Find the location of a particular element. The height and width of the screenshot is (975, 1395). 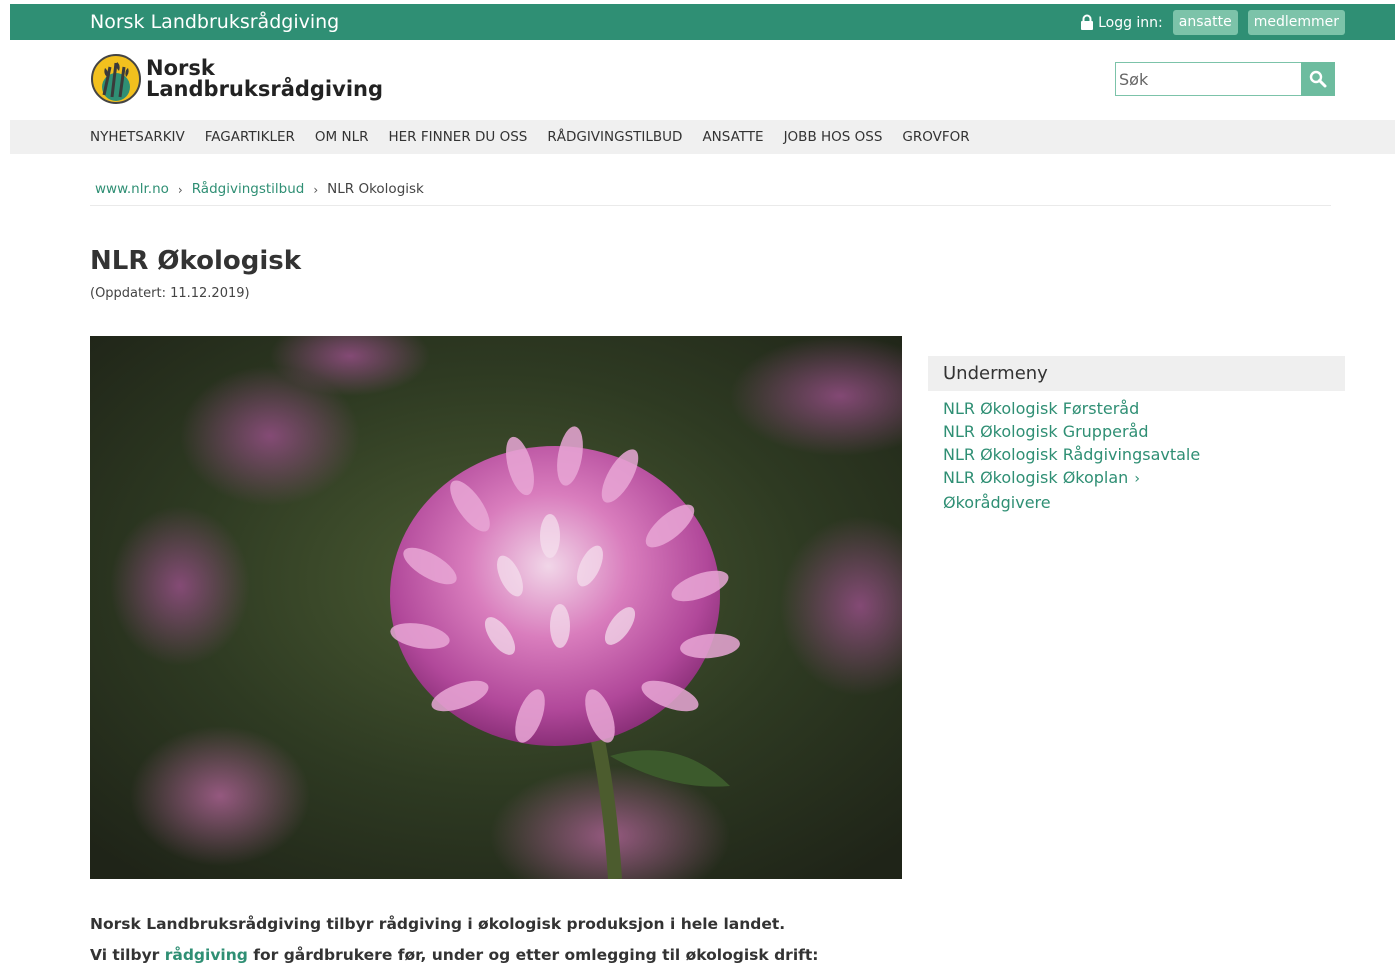

login-label: Logg inn: is located at coordinates (1121, 22).